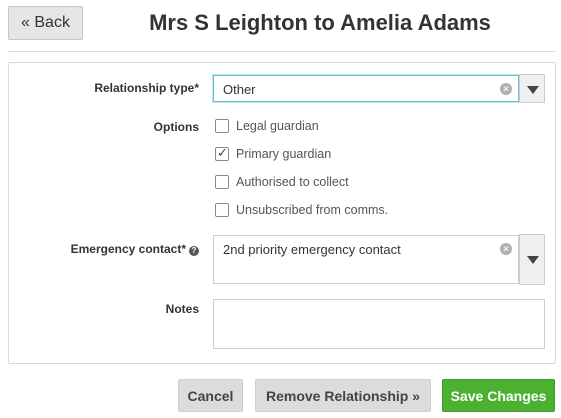 Image resolution: width=561 pixels, height=418 pixels. Describe the element at coordinates (343, 395) in the screenshot. I see `remove-relationship-button: Remove Relationship »` at that location.